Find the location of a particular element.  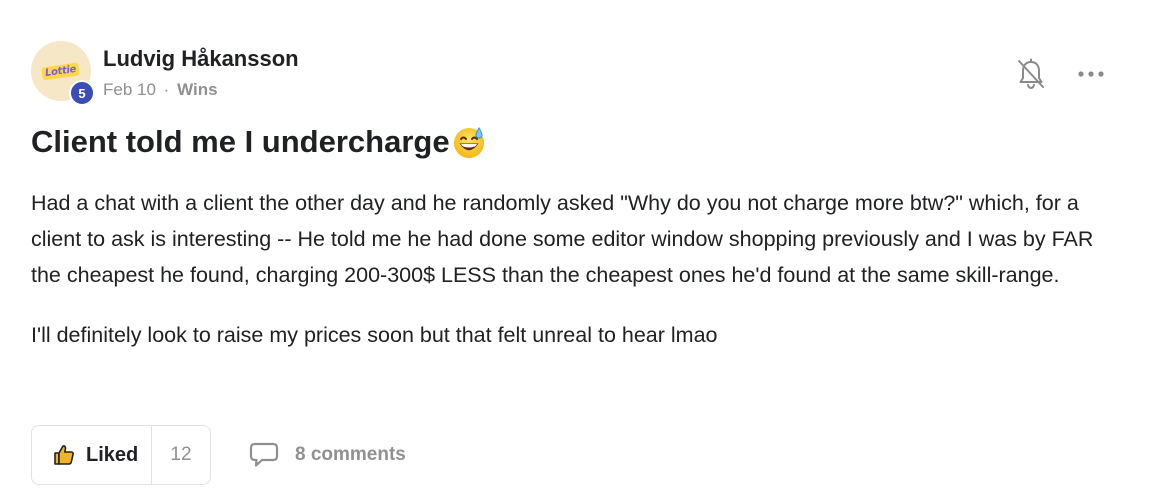

post-title: Client told me I undercharge is located at coordinates (258, 142).